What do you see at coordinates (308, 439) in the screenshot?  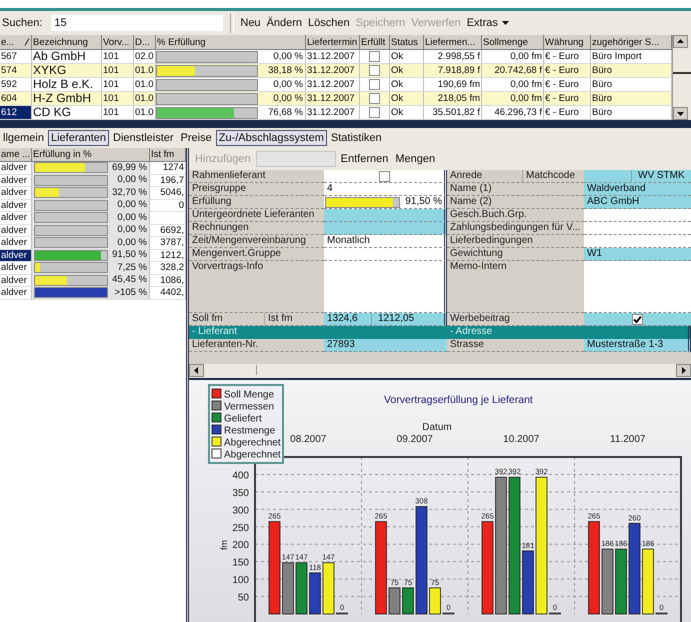 I see `axis-label: 08.2007` at bounding box center [308, 439].